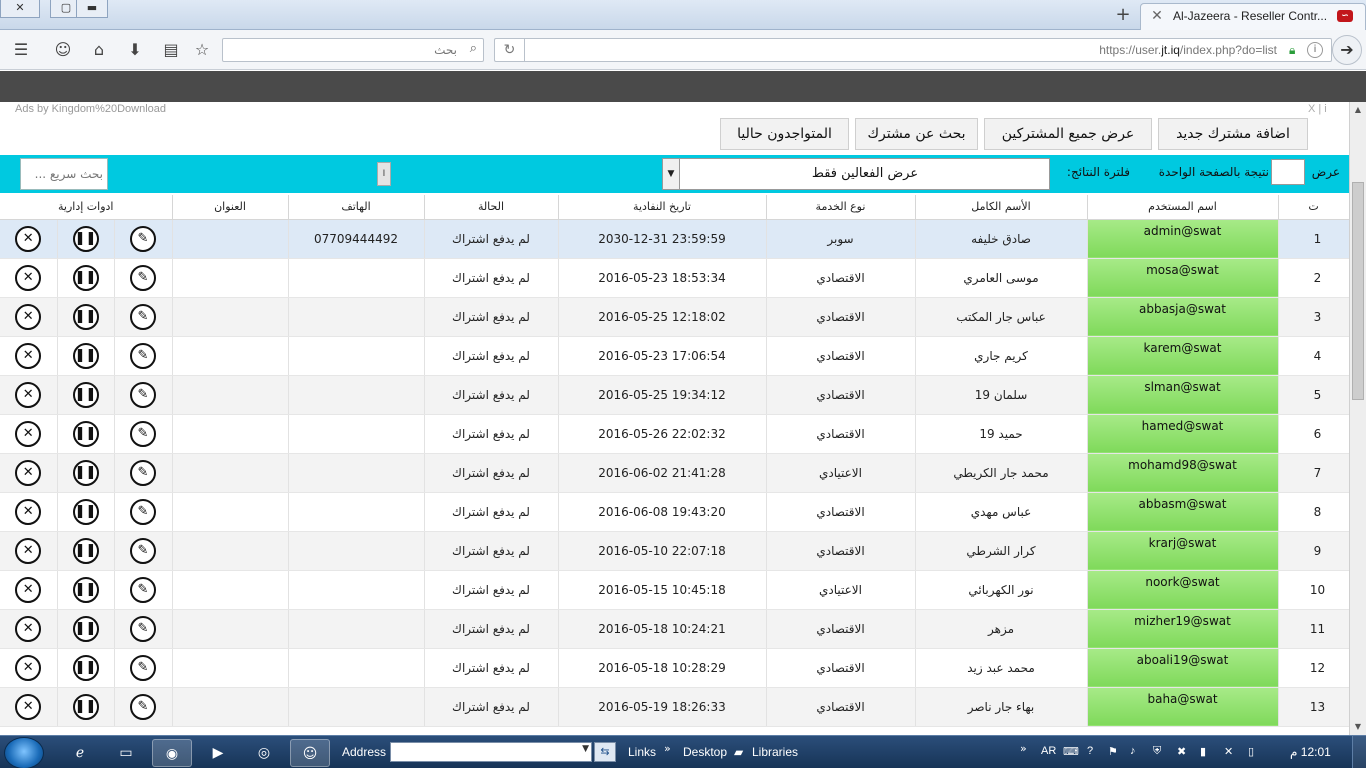  Describe the element at coordinates (1288, 172) in the screenshot. I see `per-page-input` at that location.